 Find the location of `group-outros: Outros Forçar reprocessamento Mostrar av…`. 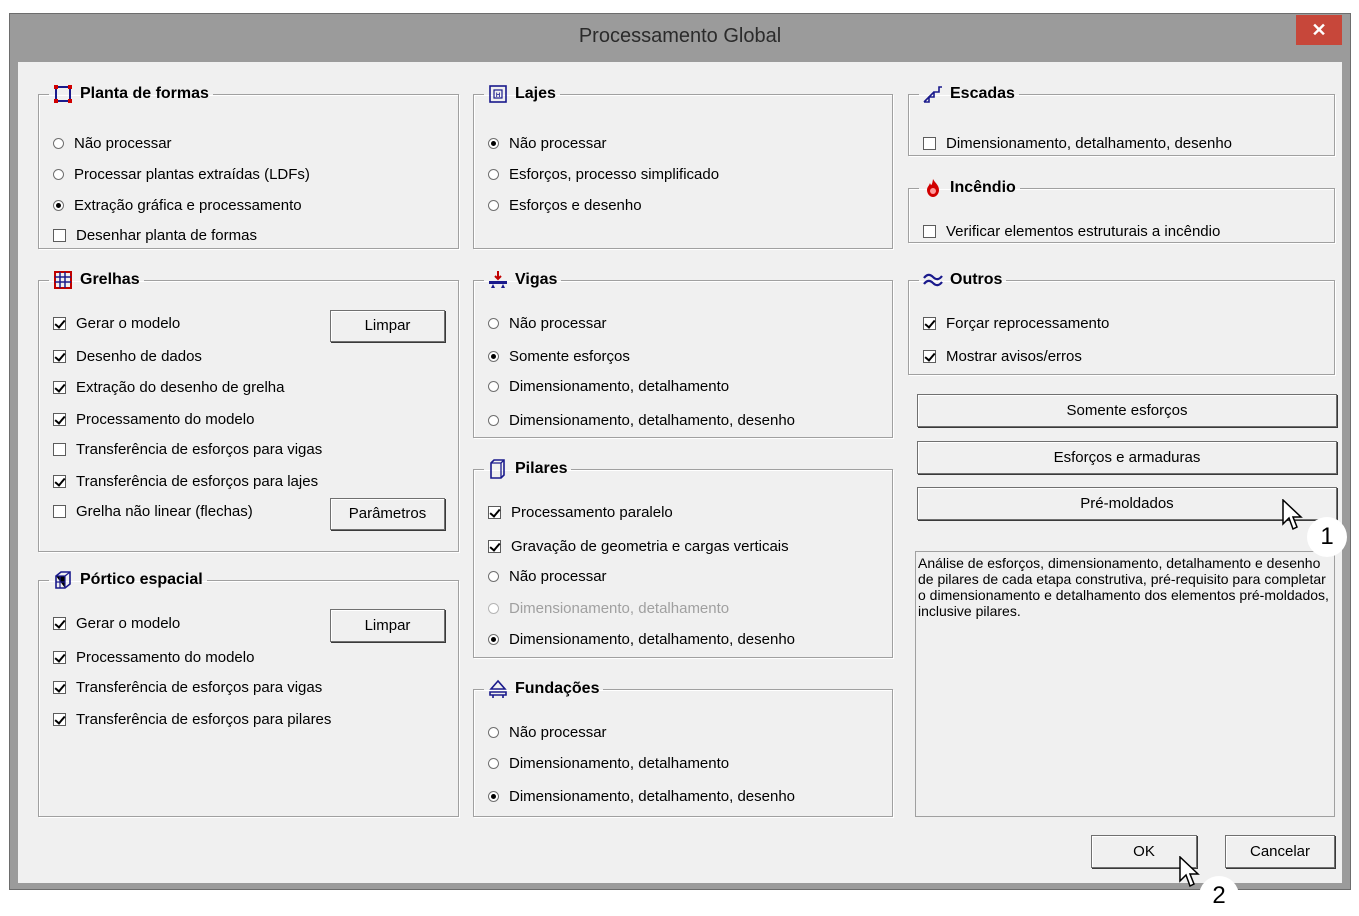

group-outros: Outros Forçar reprocessamento Mostrar av… is located at coordinates (1121, 322).